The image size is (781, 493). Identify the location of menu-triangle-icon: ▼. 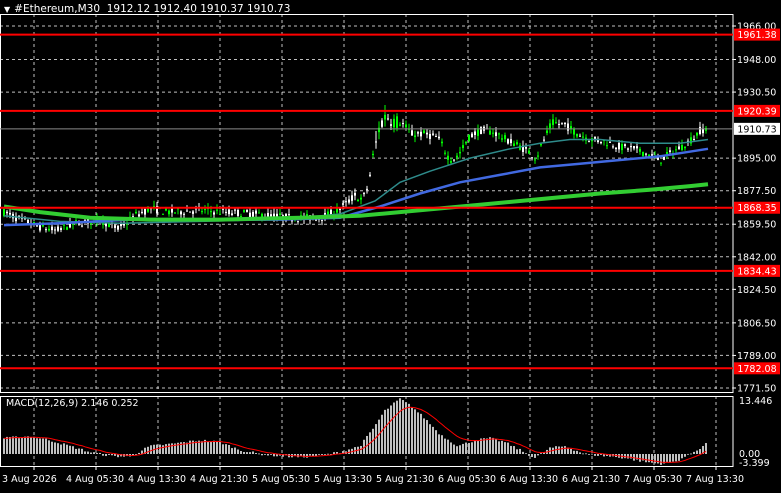
(7, 9).